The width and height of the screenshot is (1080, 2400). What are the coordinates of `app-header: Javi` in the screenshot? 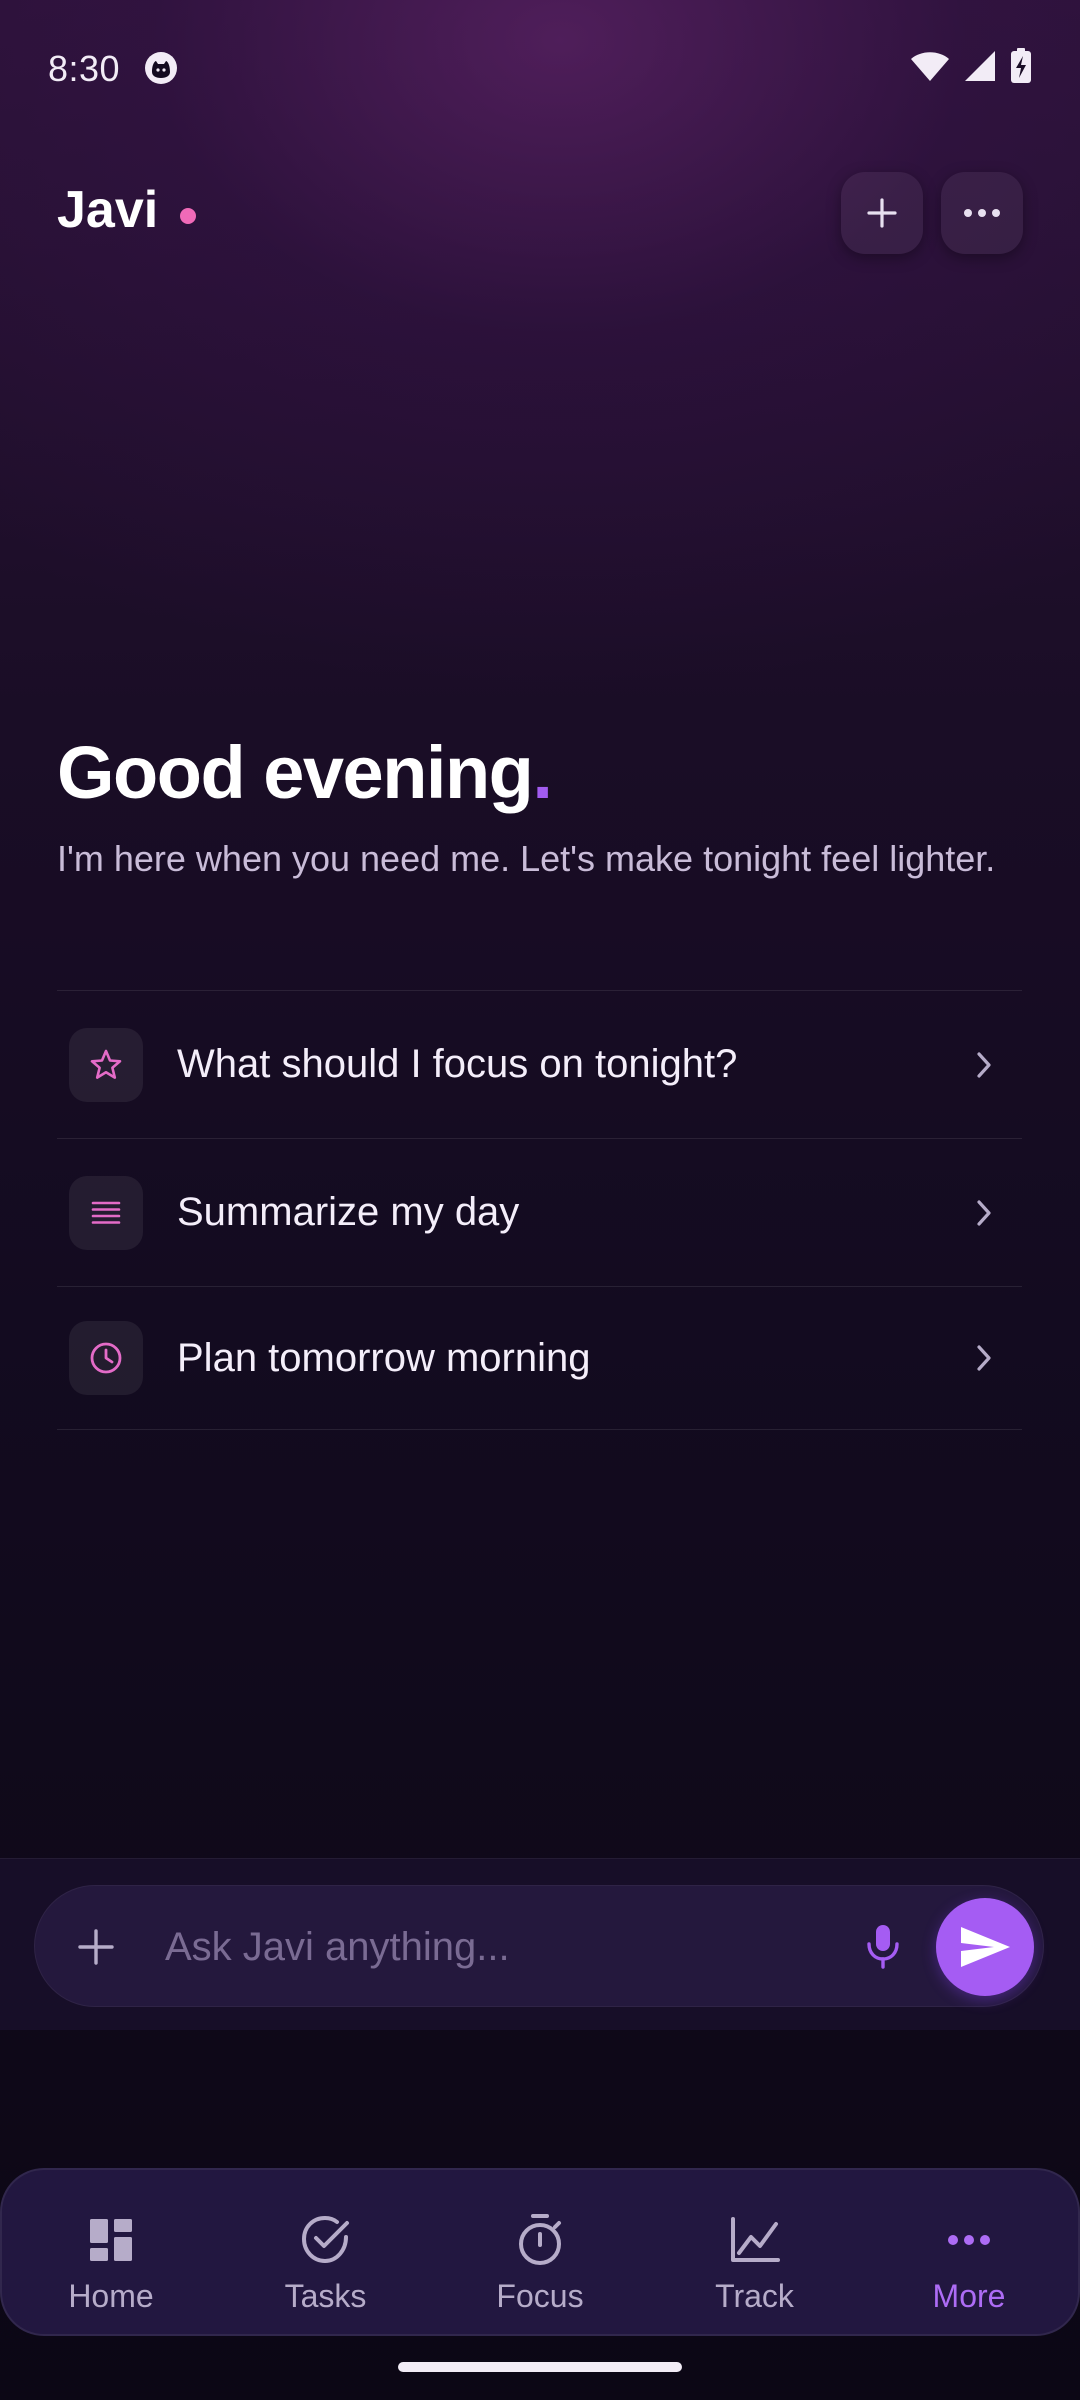 It's located at (540, 213).